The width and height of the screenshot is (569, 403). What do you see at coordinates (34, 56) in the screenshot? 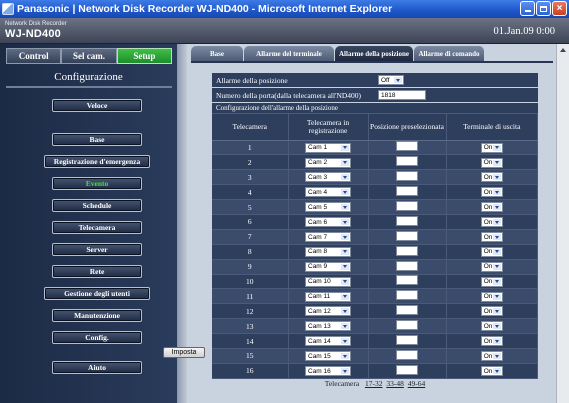
I see `control-mode-button: Control` at bounding box center [34, 56].